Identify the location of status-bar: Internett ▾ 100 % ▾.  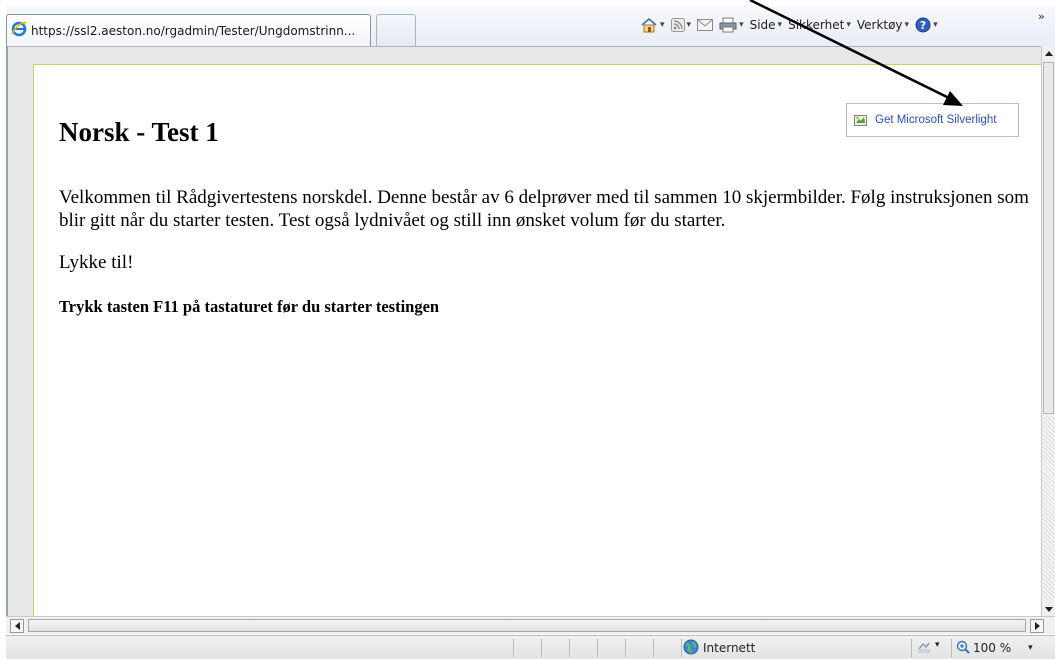
(530, 647).